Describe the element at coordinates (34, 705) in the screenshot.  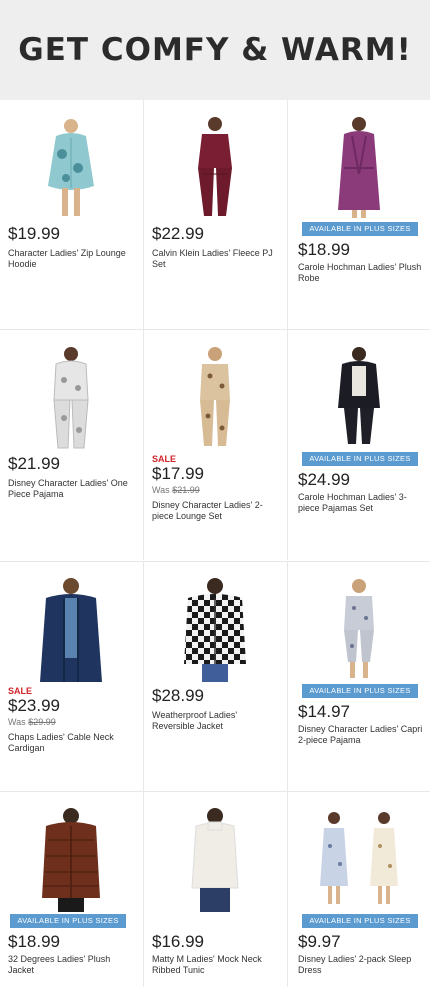
I see `product-price: $23.99` at that location.